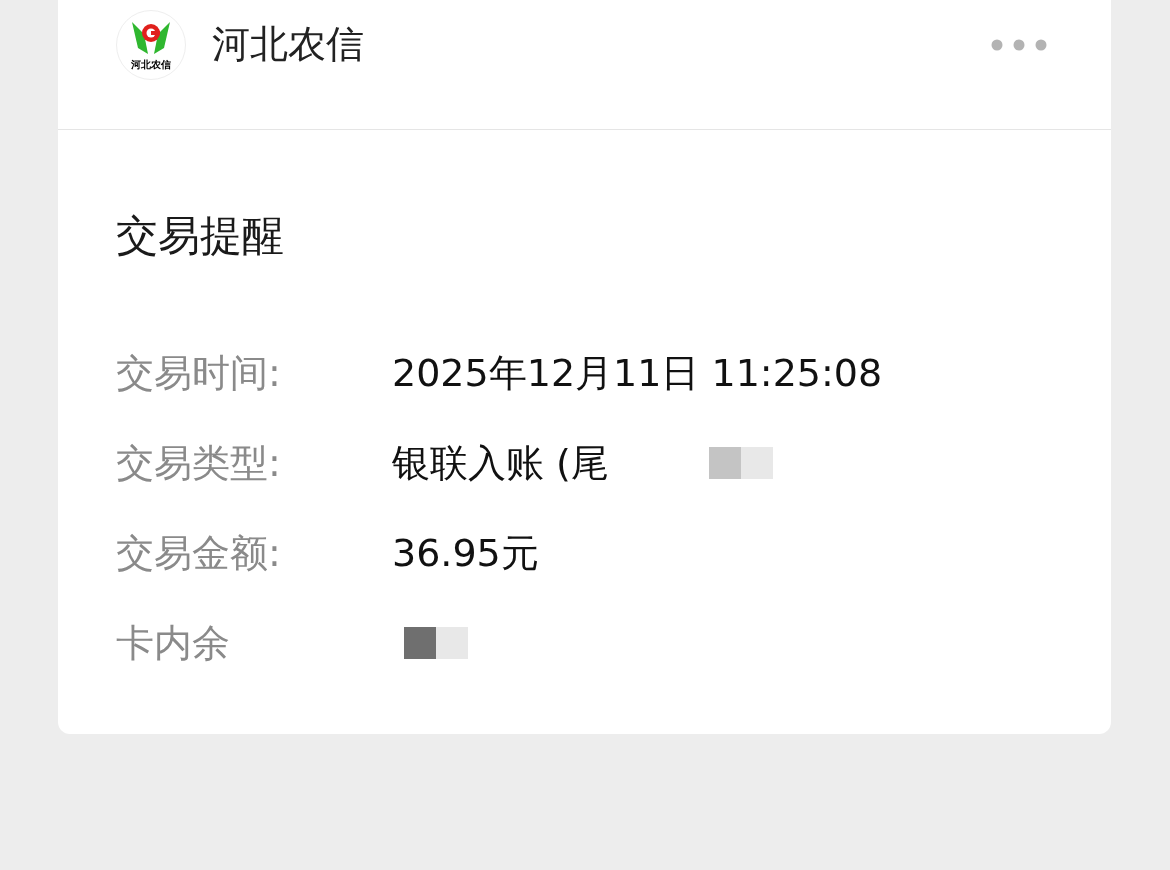  I want to click on field-label: 卡内余, so click(173, 643).